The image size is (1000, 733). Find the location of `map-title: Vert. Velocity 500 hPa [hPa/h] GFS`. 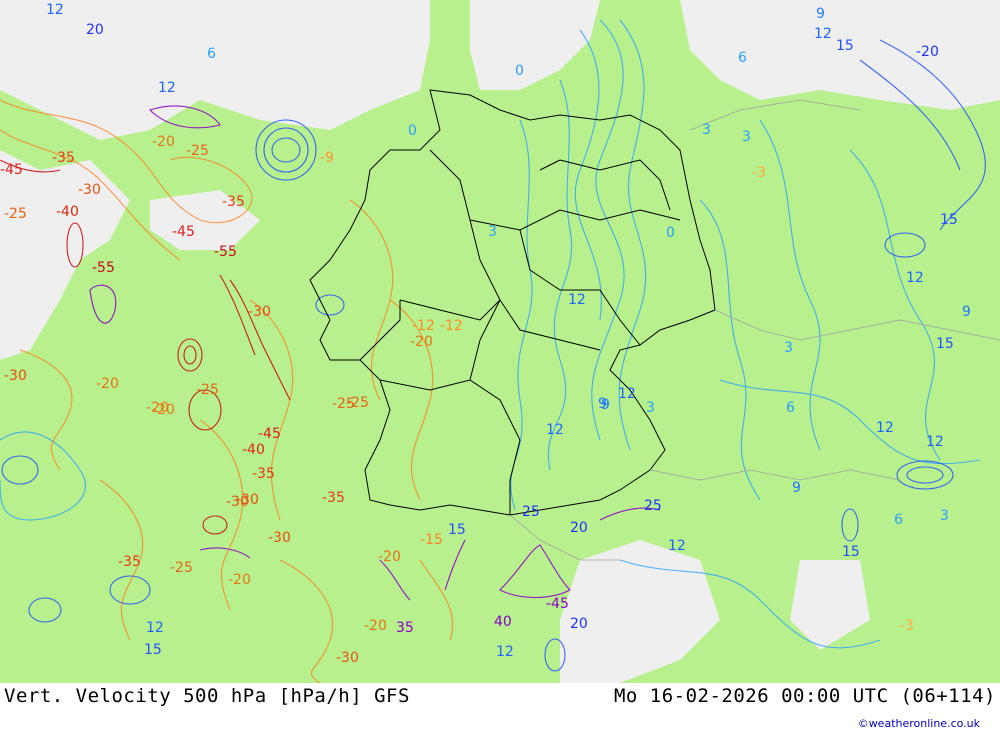

map-title: Vert. Velocity 500 hPa [hPa/h] GFS is located at coordinates (207, 696).